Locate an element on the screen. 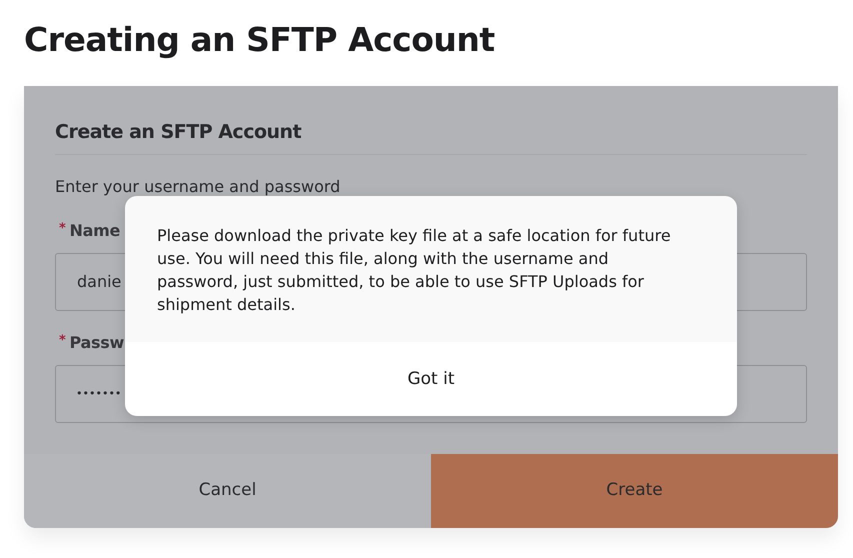  name-label: Name is located at coordinates (95, 230).